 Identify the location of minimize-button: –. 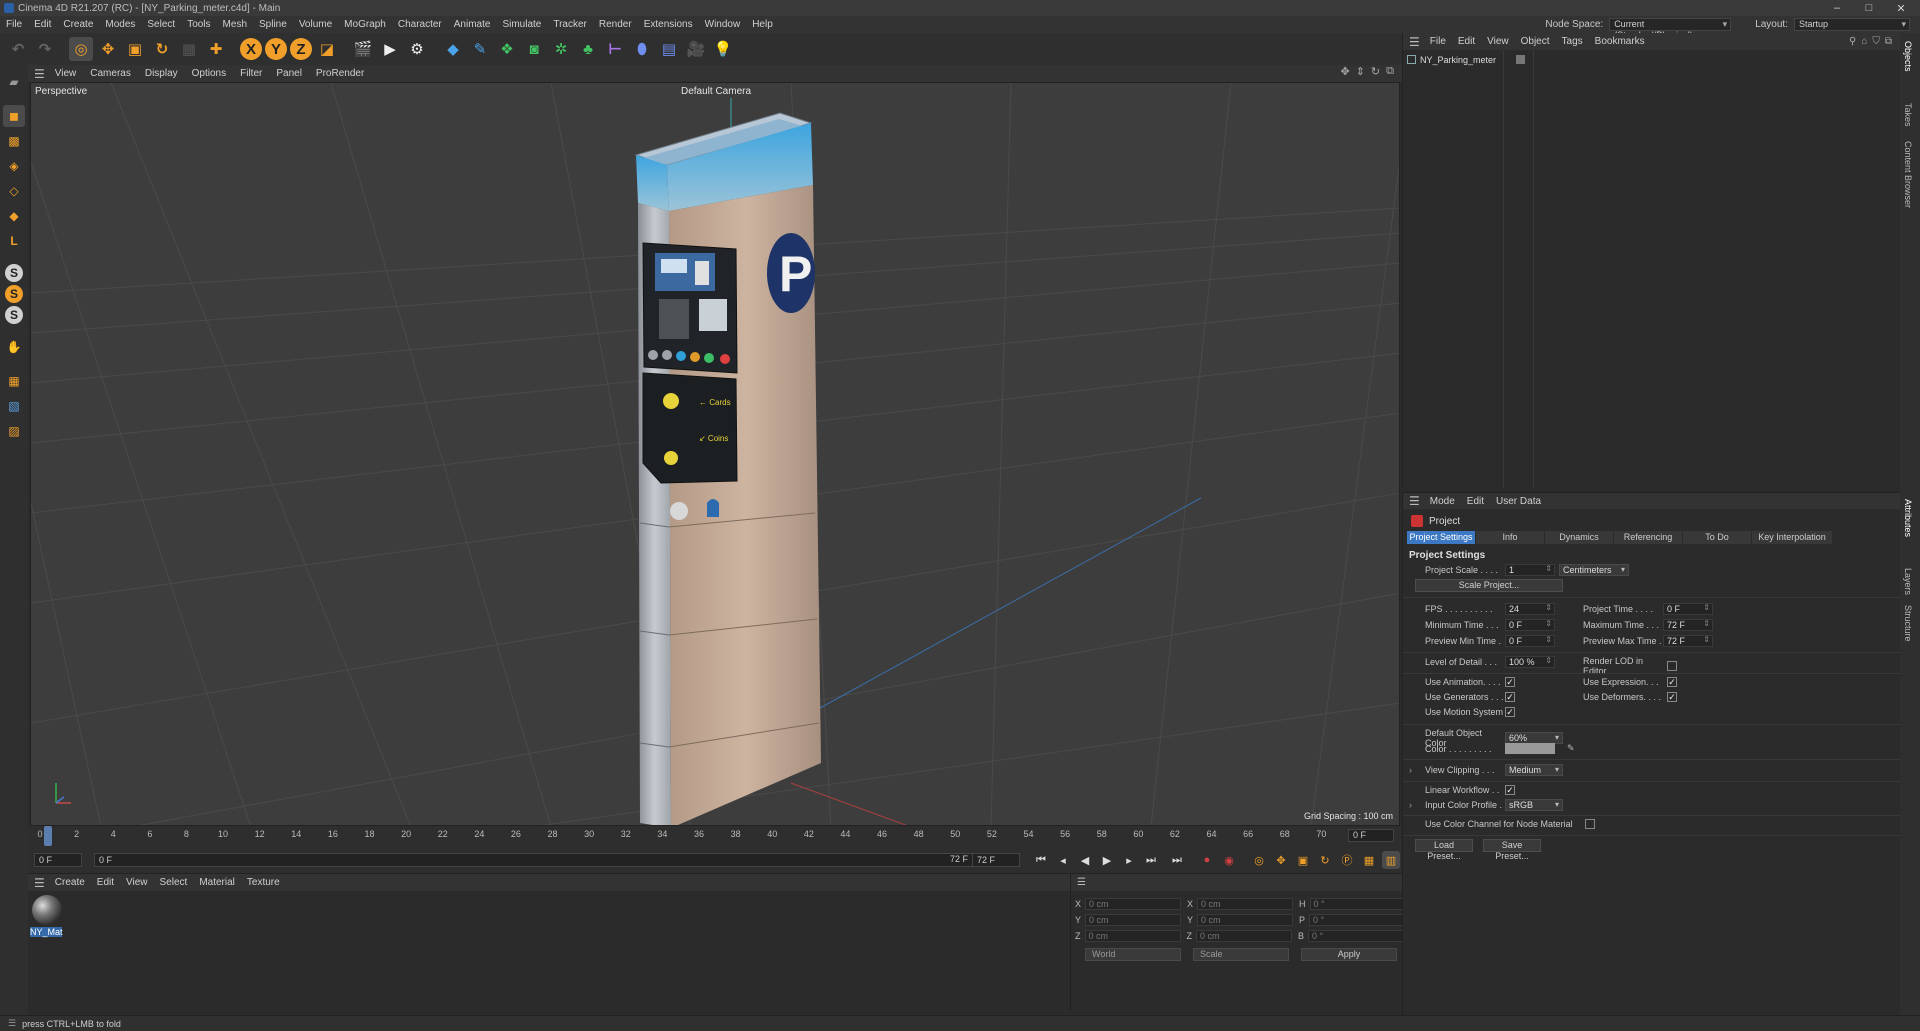
(1837, 8).